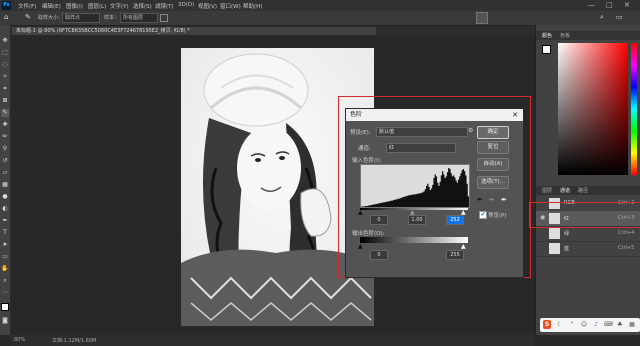  Describe the element at coordinates (463, 246) in the screenshot. I see `output-white-handle: ▲` at that location.